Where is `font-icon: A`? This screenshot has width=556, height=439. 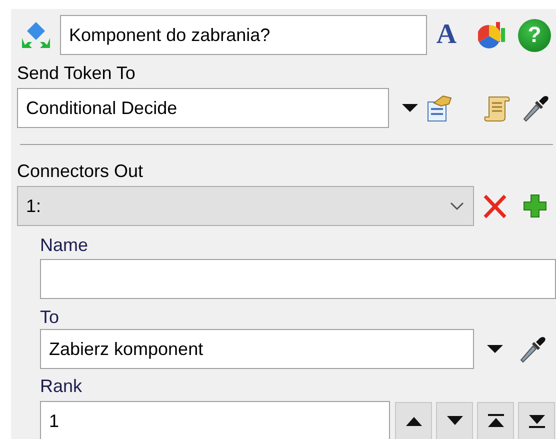
font-icon: A is located at coordinates (446, 35).